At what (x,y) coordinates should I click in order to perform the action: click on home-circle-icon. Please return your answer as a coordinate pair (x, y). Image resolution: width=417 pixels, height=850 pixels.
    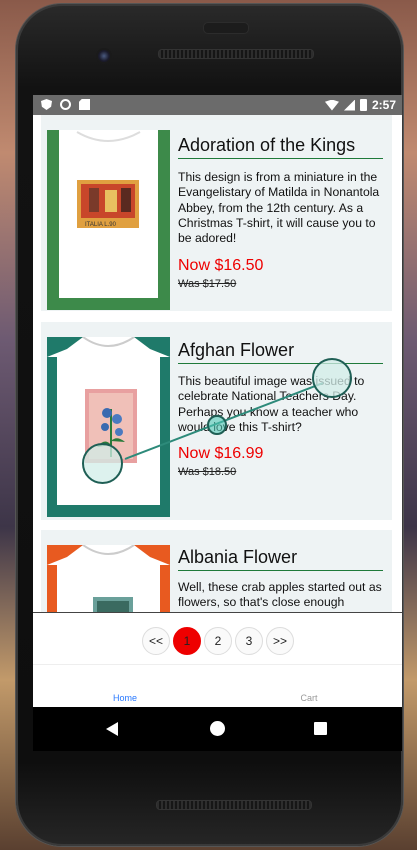
    Looking at the image, I should click on (217, 728).